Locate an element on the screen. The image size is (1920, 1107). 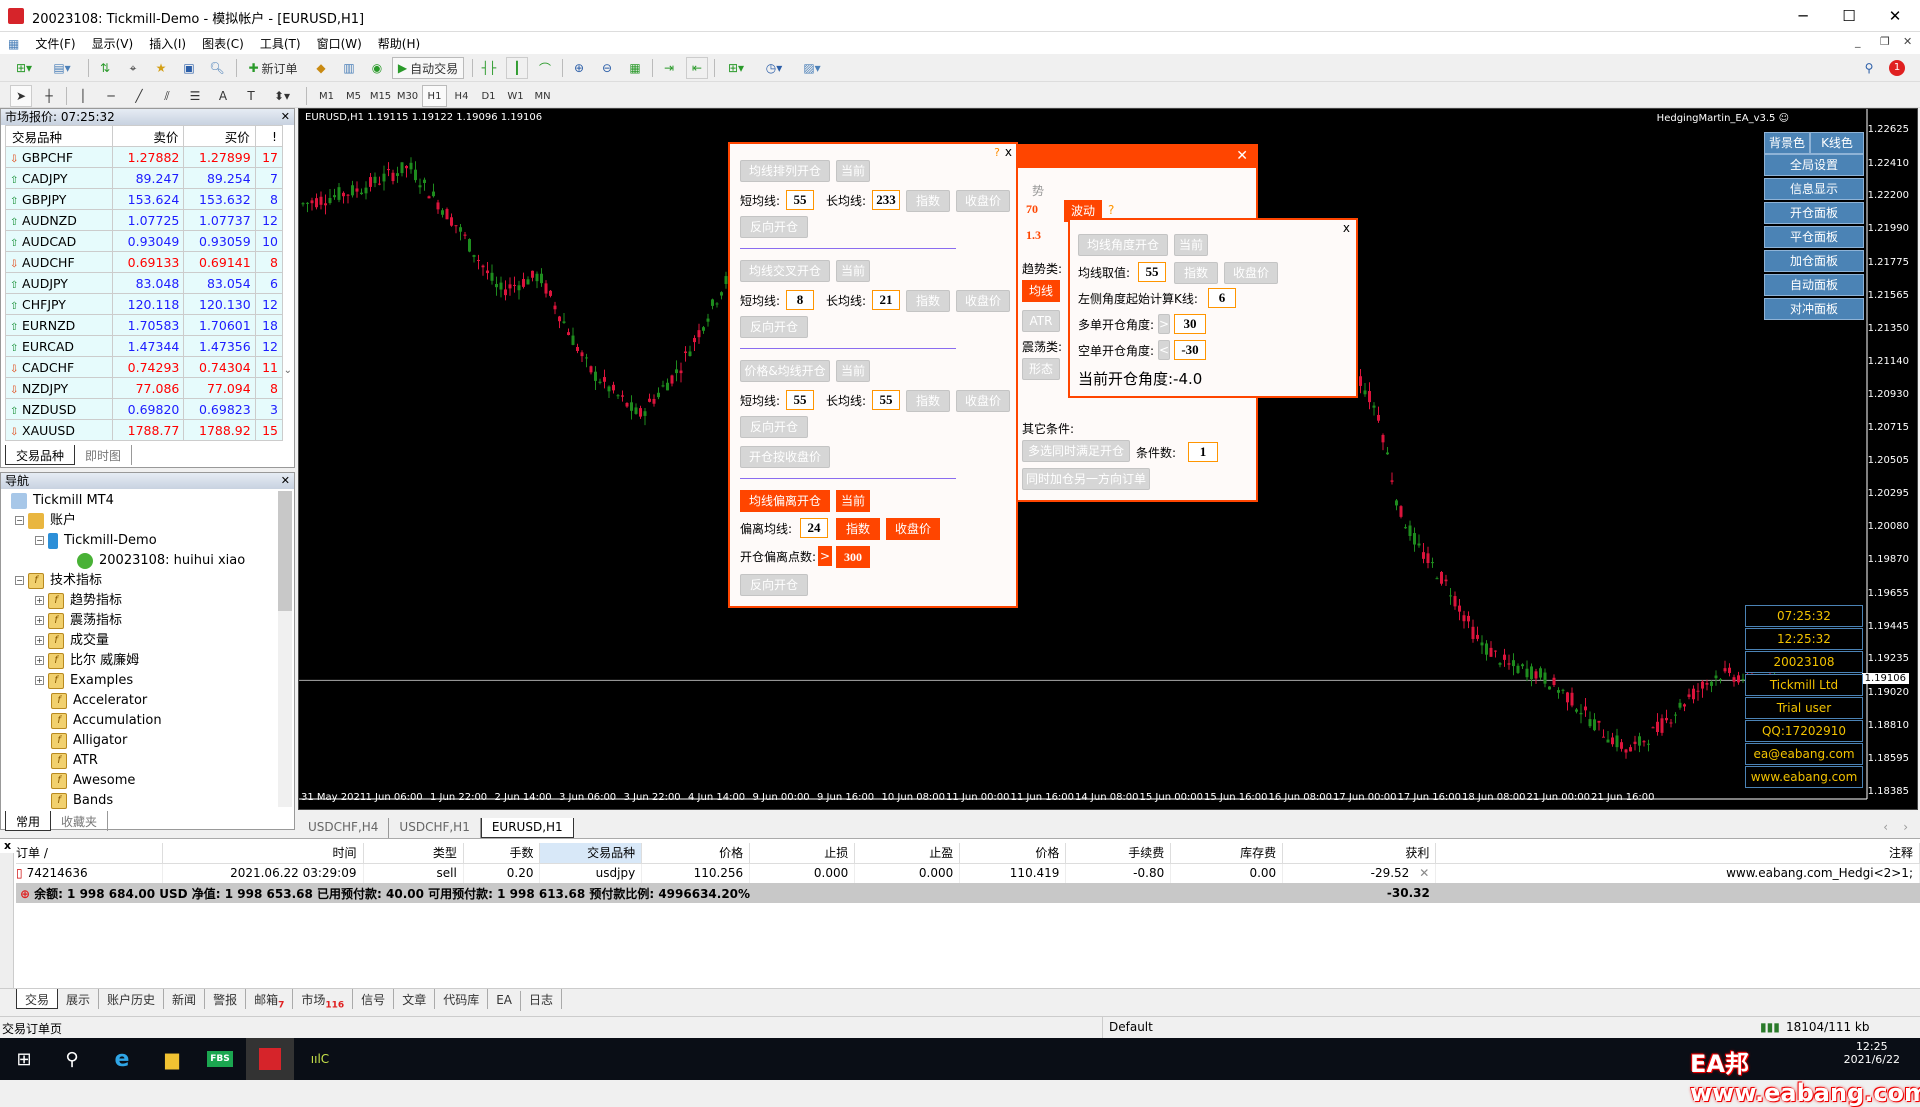
timeframe-d1: D1 is located at coordinates (488, 96).